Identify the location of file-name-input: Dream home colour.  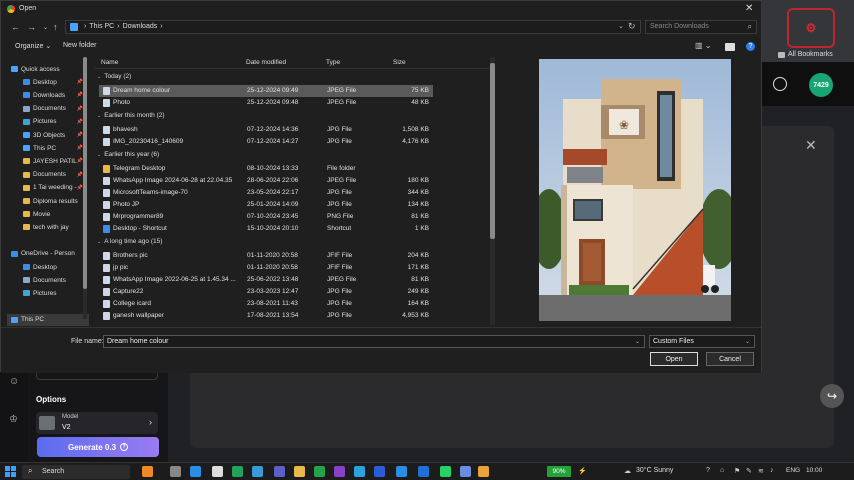
(374, 341).